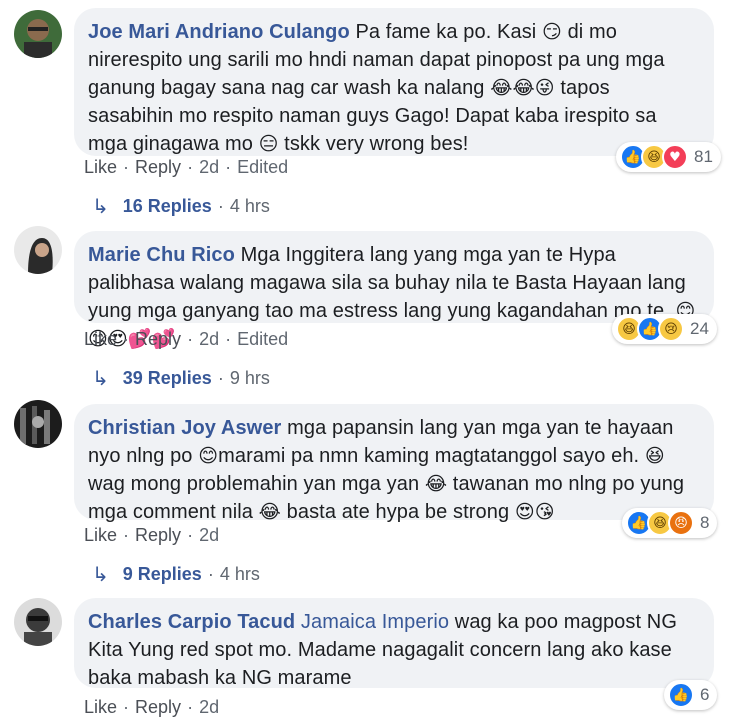 Image resolution: width=750 pixels, height=720 pixels. What do you see at coordinates (161, 255) in the screenshot?
I see `comment-author: Marie Chu Rico` at bounding box center [161, 255].